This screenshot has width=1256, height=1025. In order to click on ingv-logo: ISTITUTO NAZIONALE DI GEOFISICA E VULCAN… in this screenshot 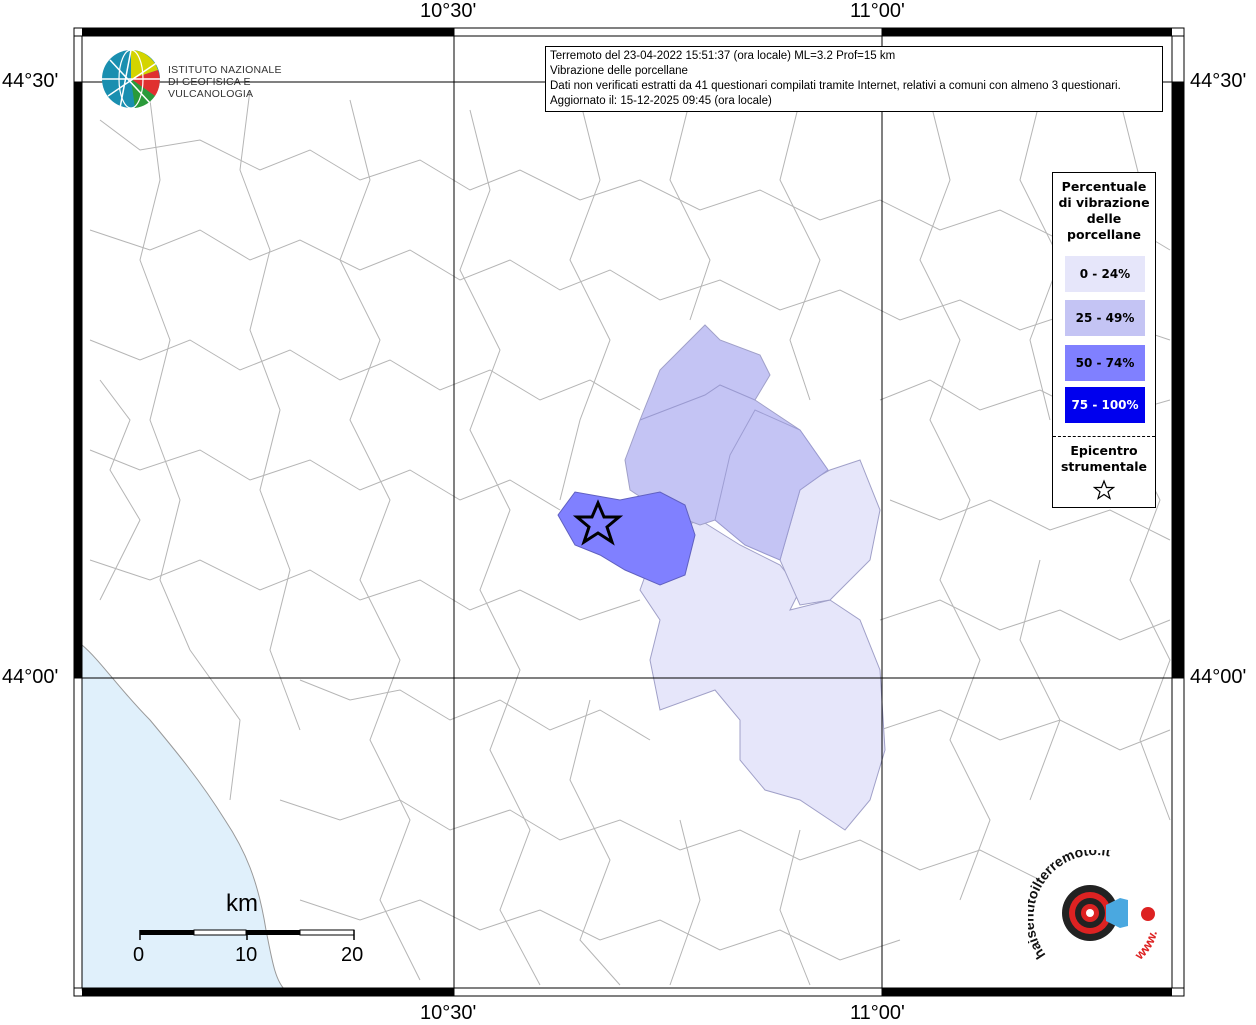, I will do `click(210, 78)`.